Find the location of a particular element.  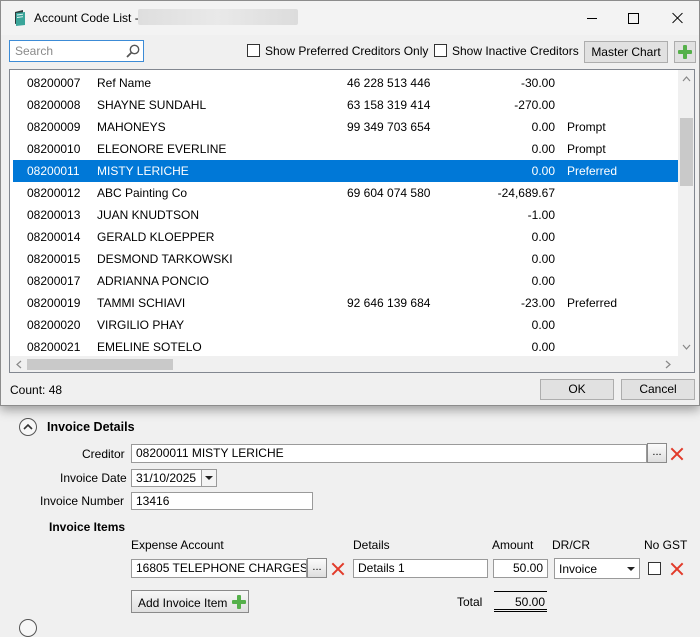

creditor-name-cell: JUAN KNUDTSON is located at coordinates (148, 215).